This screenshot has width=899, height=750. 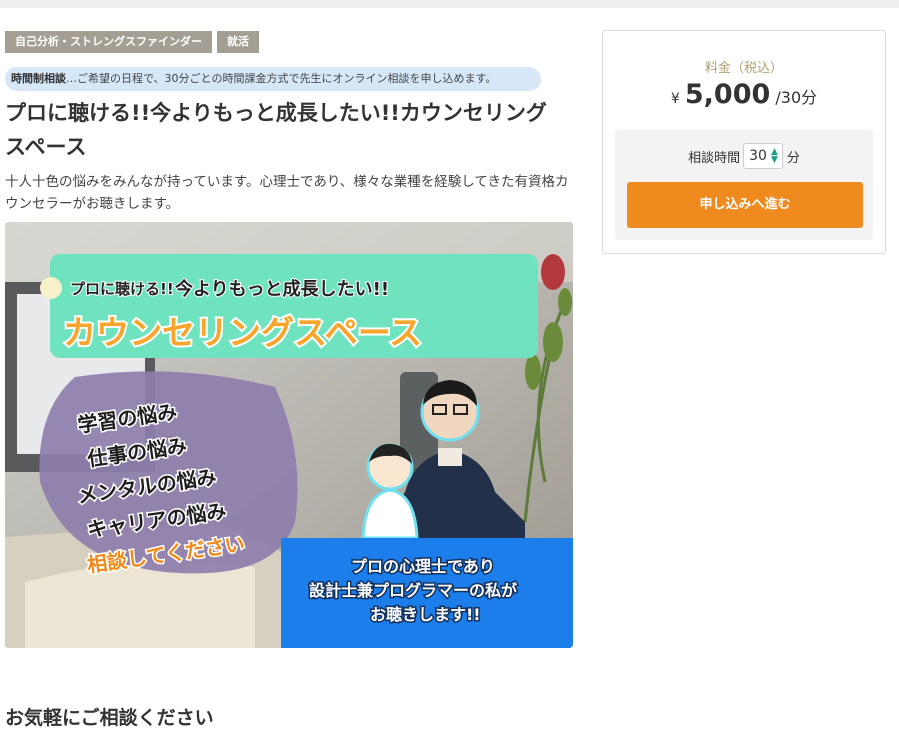 What do you see at coordinates (425, 614) in the screenshot?
I see `hero-intro-line-3: お聴きします!!` at bounding box center [425, 614].